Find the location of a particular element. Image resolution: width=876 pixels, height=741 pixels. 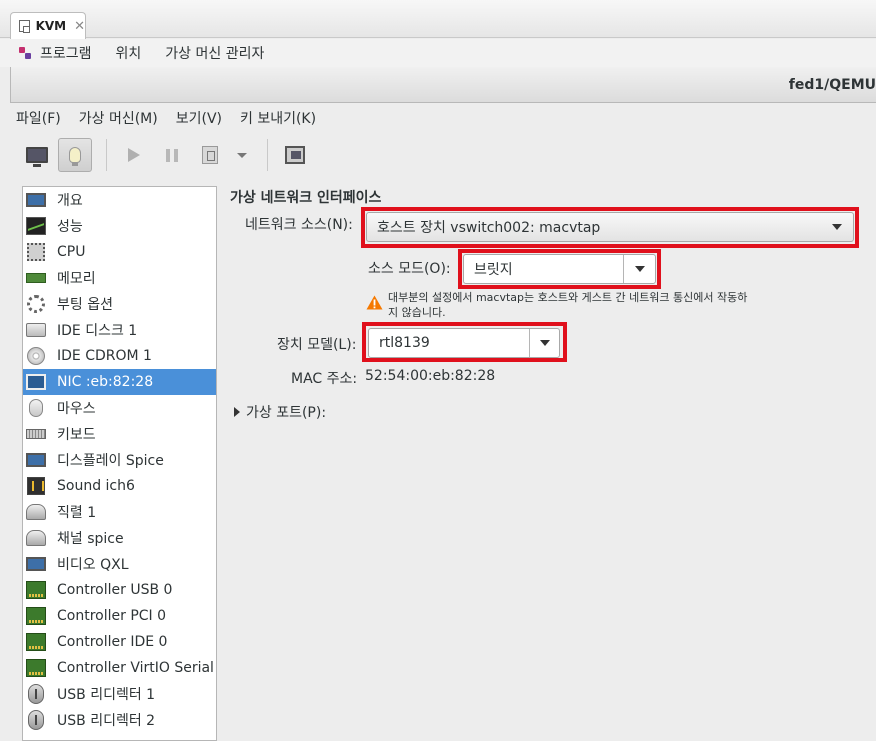

run-play-icon is located at coordinates (134, 155).